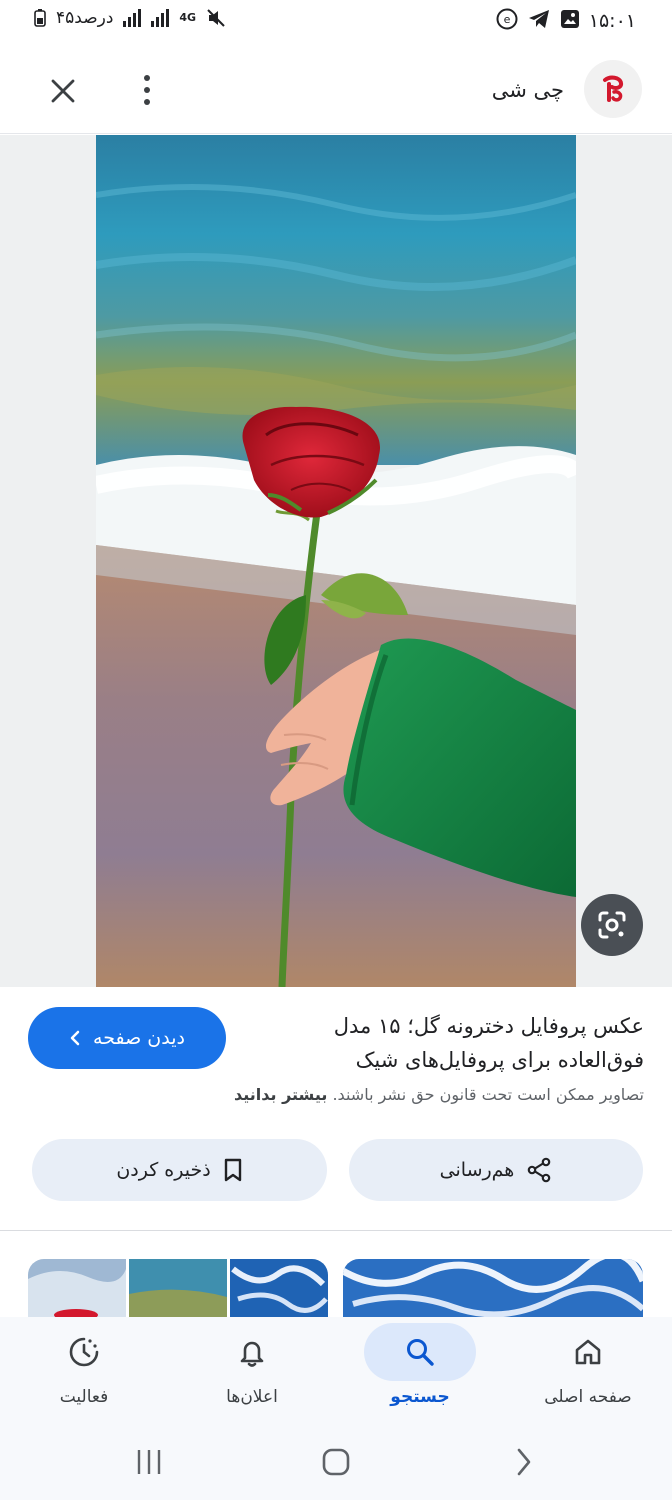  I want to click on gallery-icon, so click(570, 19).